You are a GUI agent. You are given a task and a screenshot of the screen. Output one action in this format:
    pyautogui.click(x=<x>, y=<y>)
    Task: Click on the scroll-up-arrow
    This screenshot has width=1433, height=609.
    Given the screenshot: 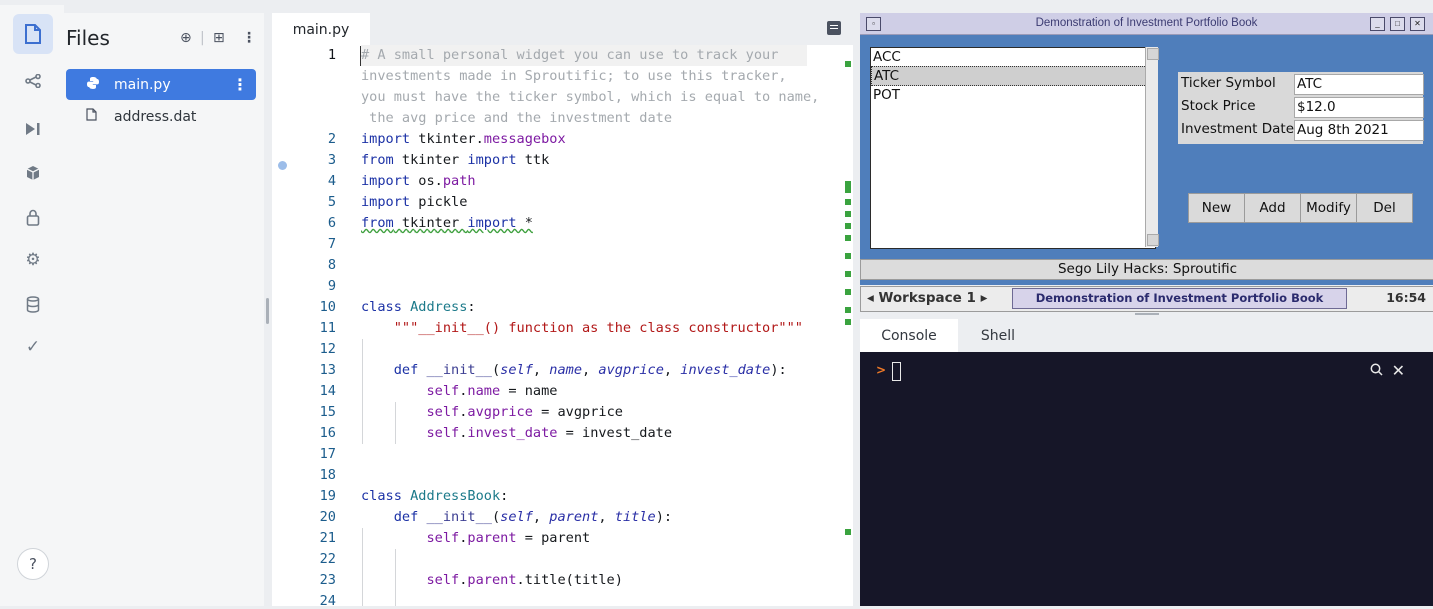 What is the action you would take?
    pyautogui.click(x=1153, y=54)
    